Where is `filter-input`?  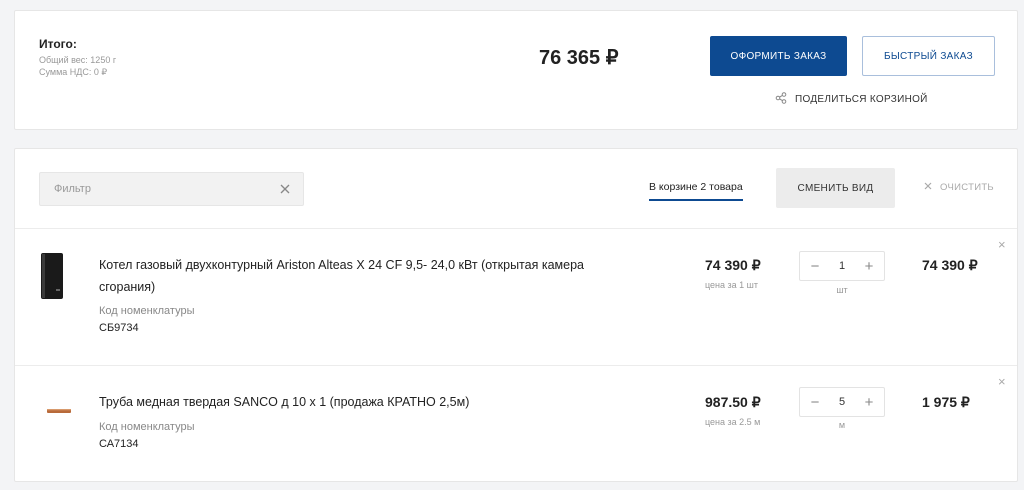
filter-input is located at coordinates (155, 189).